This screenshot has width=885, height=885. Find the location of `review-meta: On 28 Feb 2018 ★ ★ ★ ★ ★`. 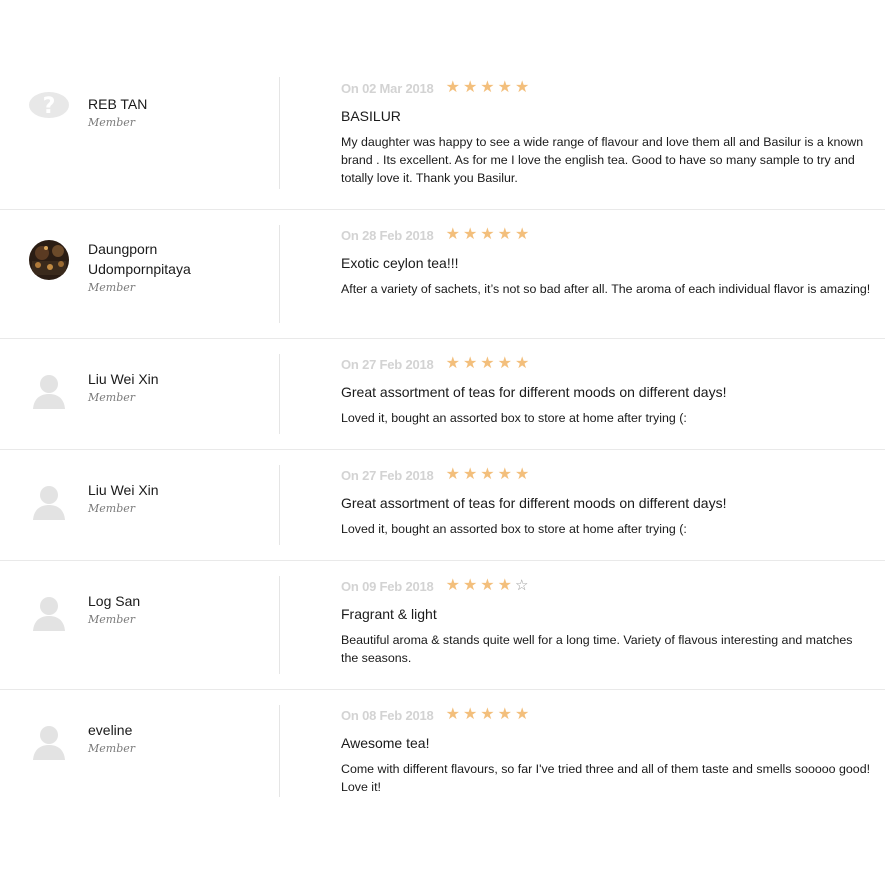

review-meta: On 28 Feb 2018 ★ ★ ★ ★ ★ is located at coordinates (606, 235).